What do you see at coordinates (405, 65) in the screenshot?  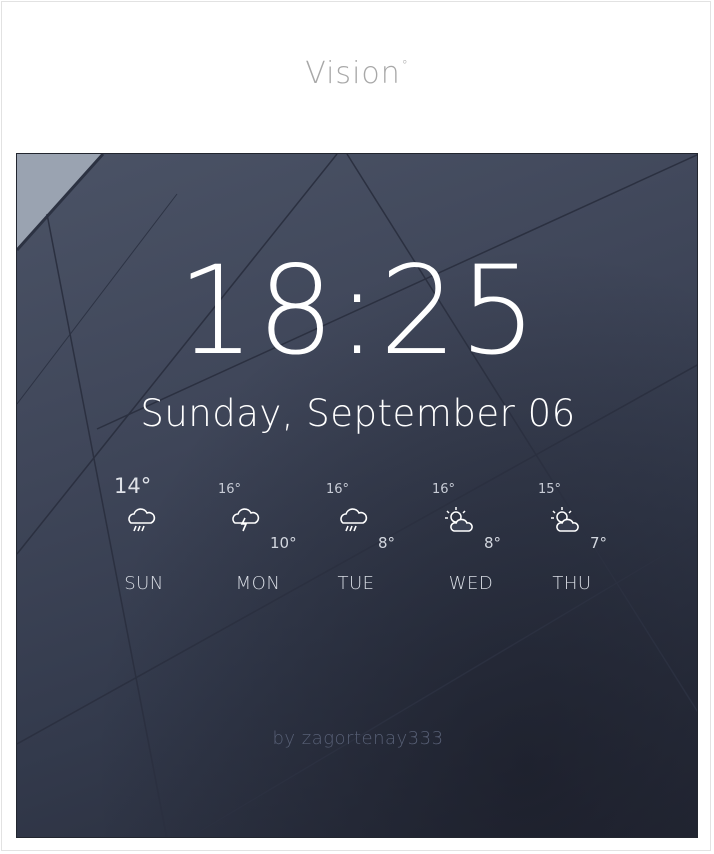 I see `app-title-degree-mark: °` at bounding box center [405, 65].